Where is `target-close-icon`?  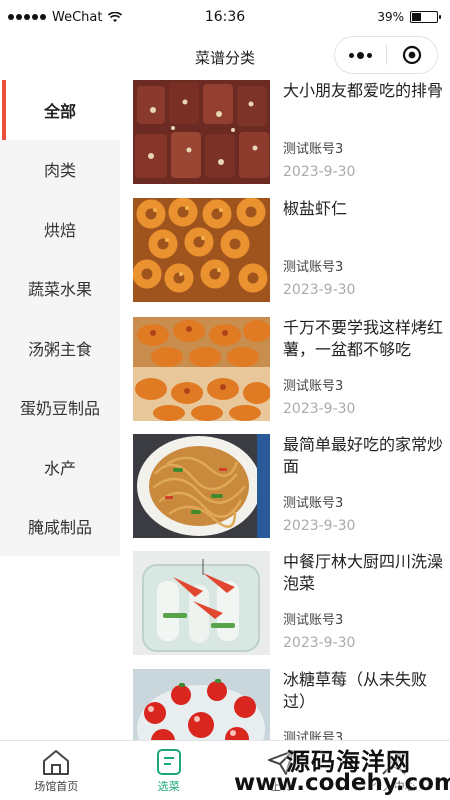
target-close-icon is located at coordinates (411, 55).